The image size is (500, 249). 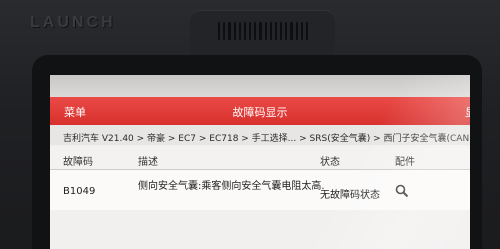 I want to click on column-header-part: 配件, so click(x=405, y=162).